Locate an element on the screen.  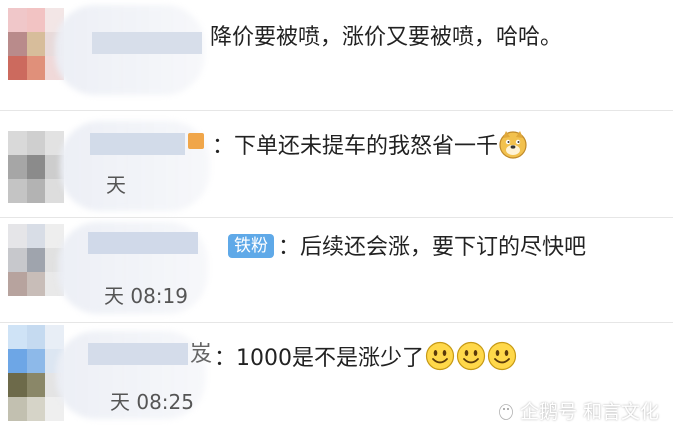
comment-time: 天 is located at coordinates (116, 185).